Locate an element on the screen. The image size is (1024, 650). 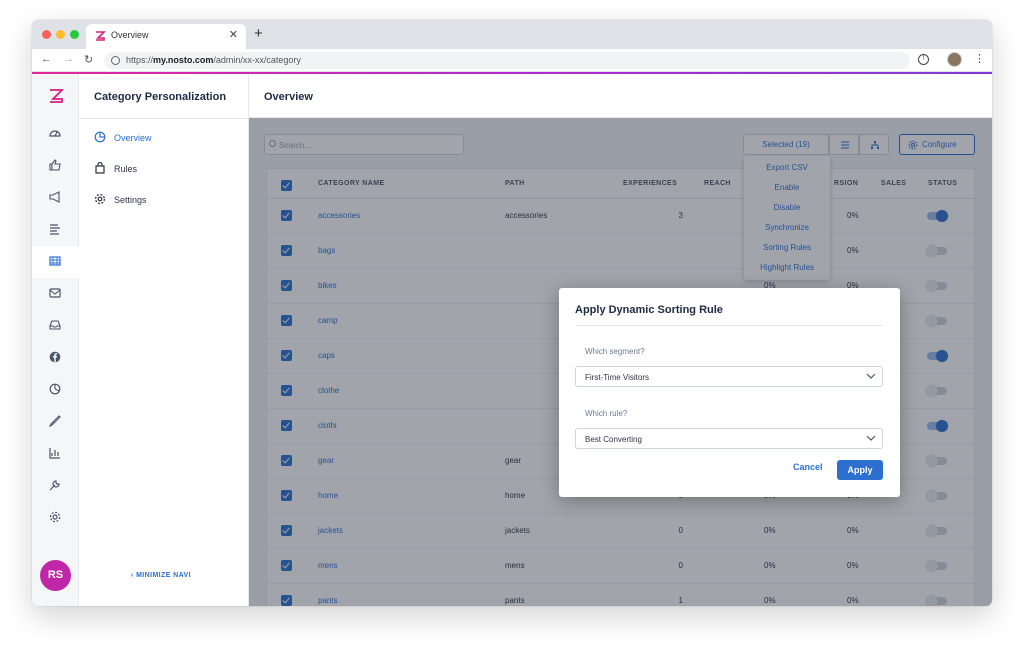
list-icon is located at coordinates (55, 229).